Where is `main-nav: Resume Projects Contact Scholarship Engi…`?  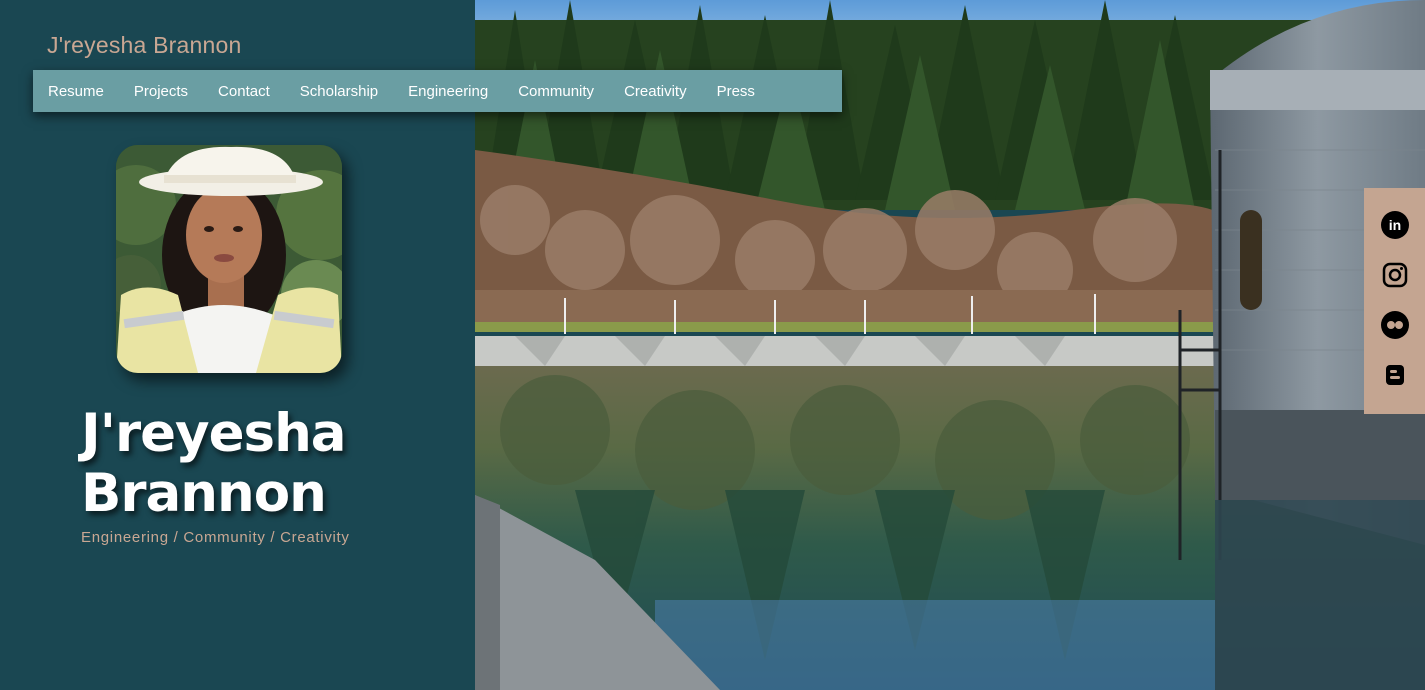
main-nav: Resume Projects Contact Scholarship Engi… is located at coordinates (437, 91).